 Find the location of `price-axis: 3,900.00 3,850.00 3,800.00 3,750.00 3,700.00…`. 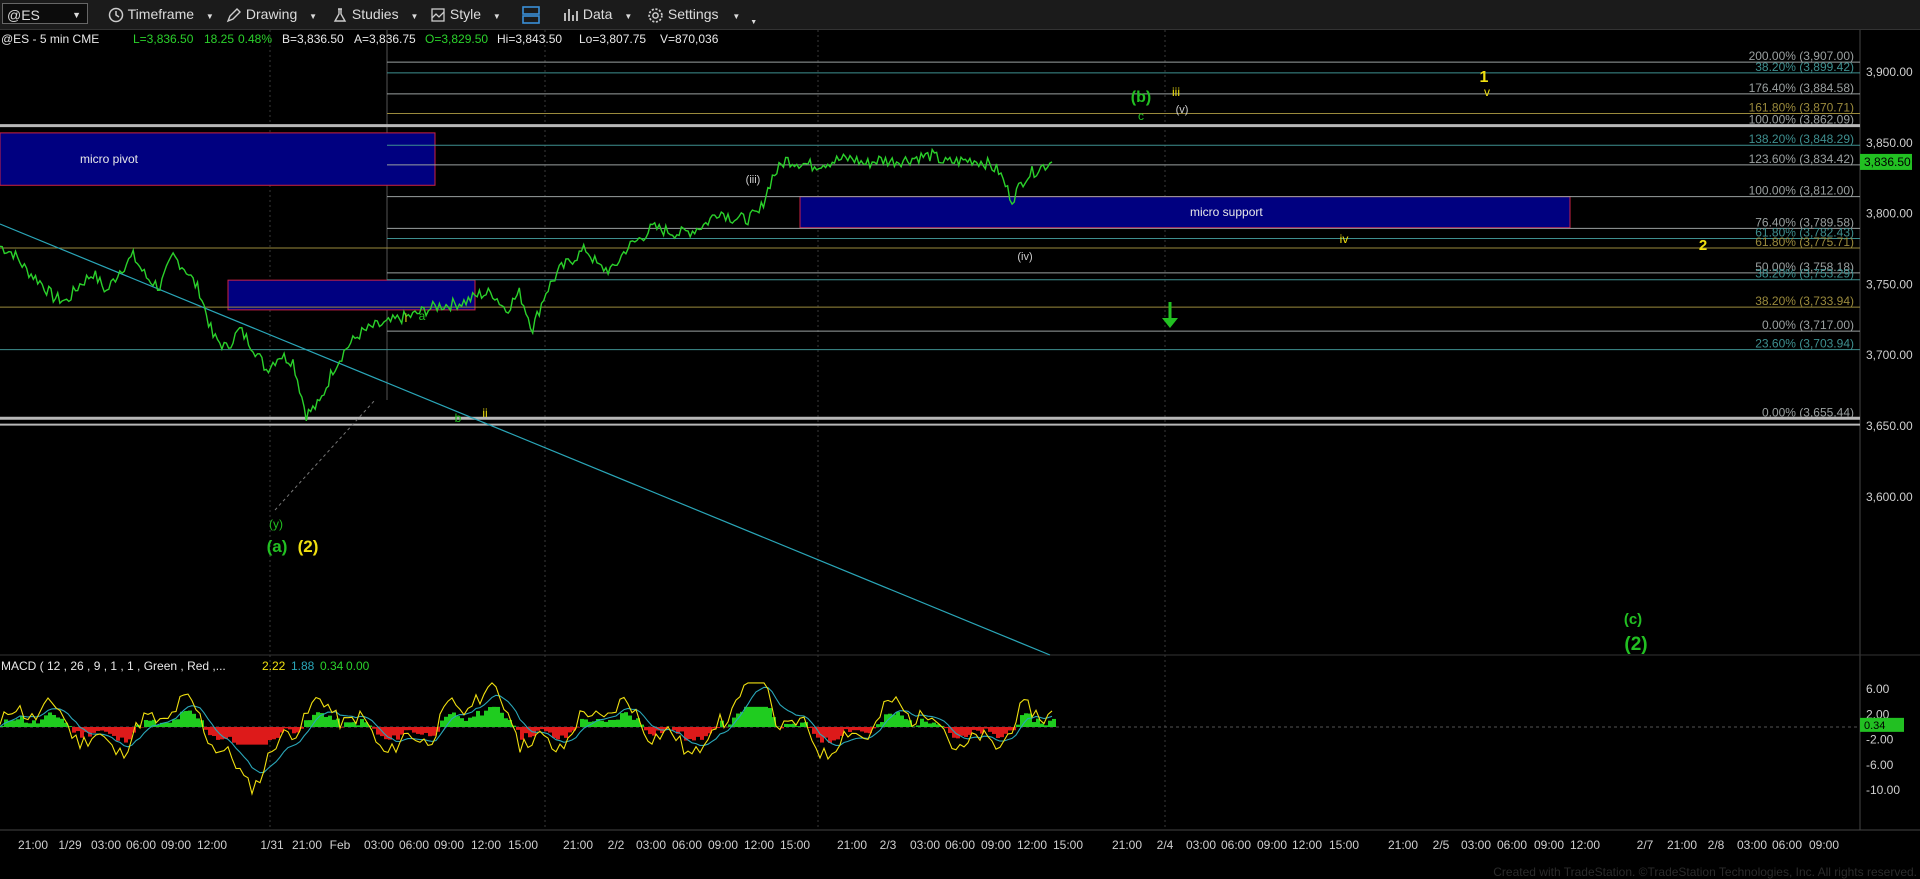

price-axis: 3,900.00 3,850.00 3,800.00 3,750.00 3,700.00… is located at coordinates (1889, 284).